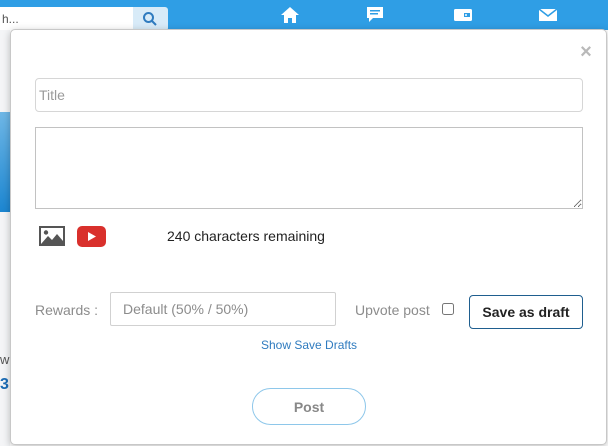 The image size is (608, 446). I want to click on title-input, so click(309, 95).